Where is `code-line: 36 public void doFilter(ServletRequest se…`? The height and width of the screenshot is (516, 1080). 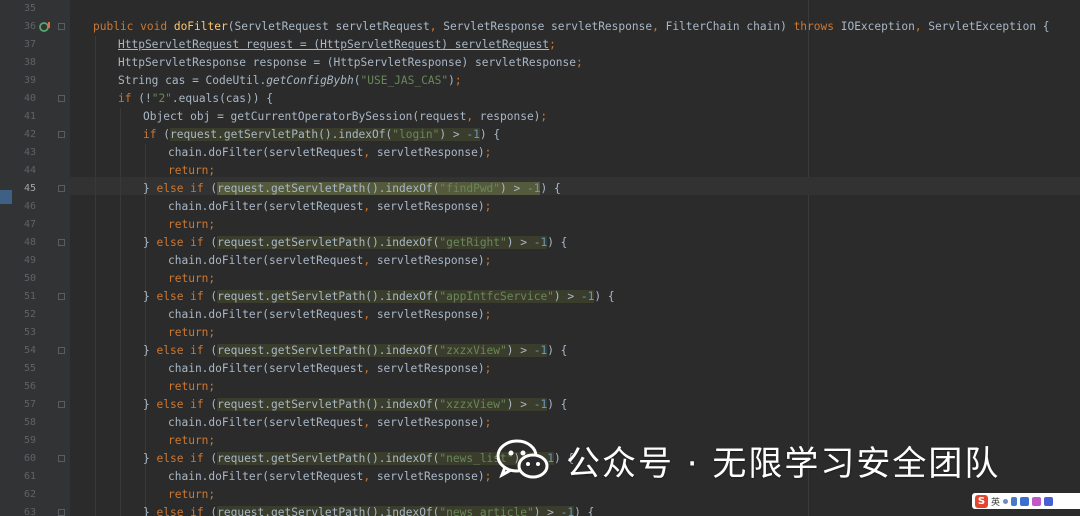
code-line: 36 public void doFilter(ServletRequest se… is located at coordinates (540, 27).